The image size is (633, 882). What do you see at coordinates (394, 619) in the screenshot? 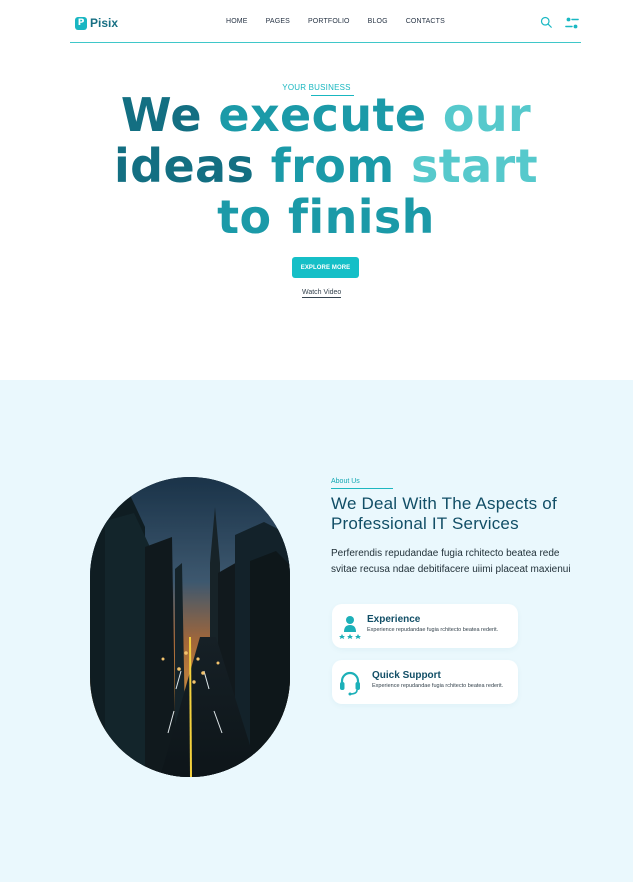
I see `experience-title: Experience` at bounding box center [394, 619].